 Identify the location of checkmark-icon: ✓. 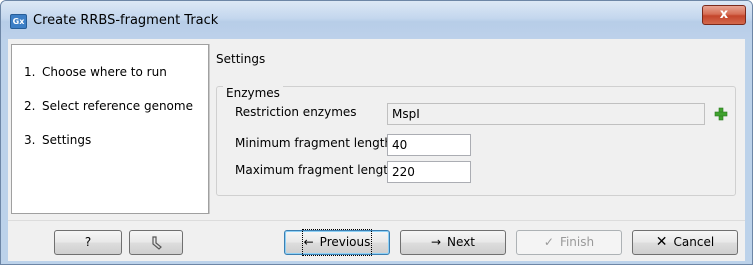
(548, 242).